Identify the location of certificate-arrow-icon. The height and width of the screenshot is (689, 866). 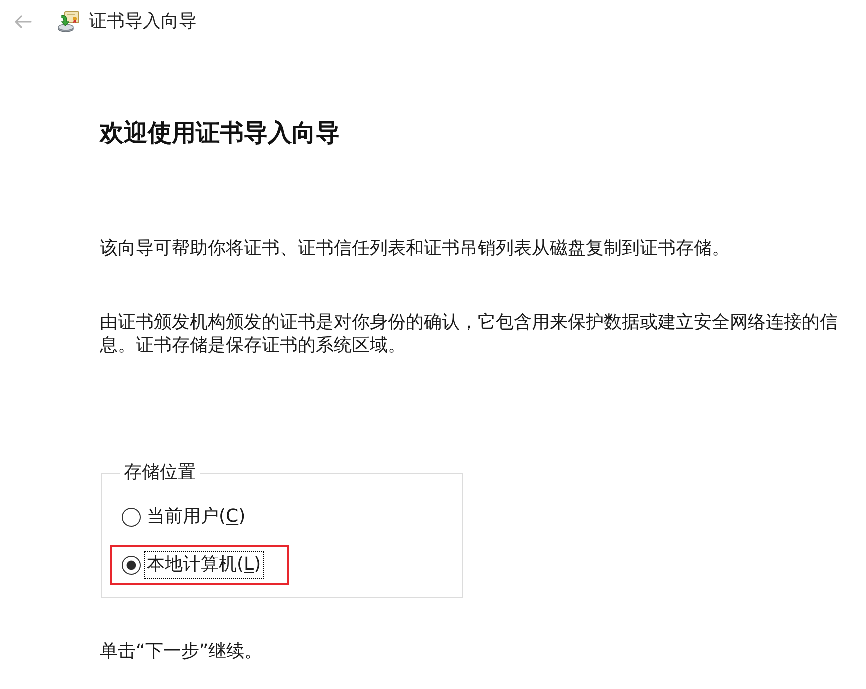
(69, 22).